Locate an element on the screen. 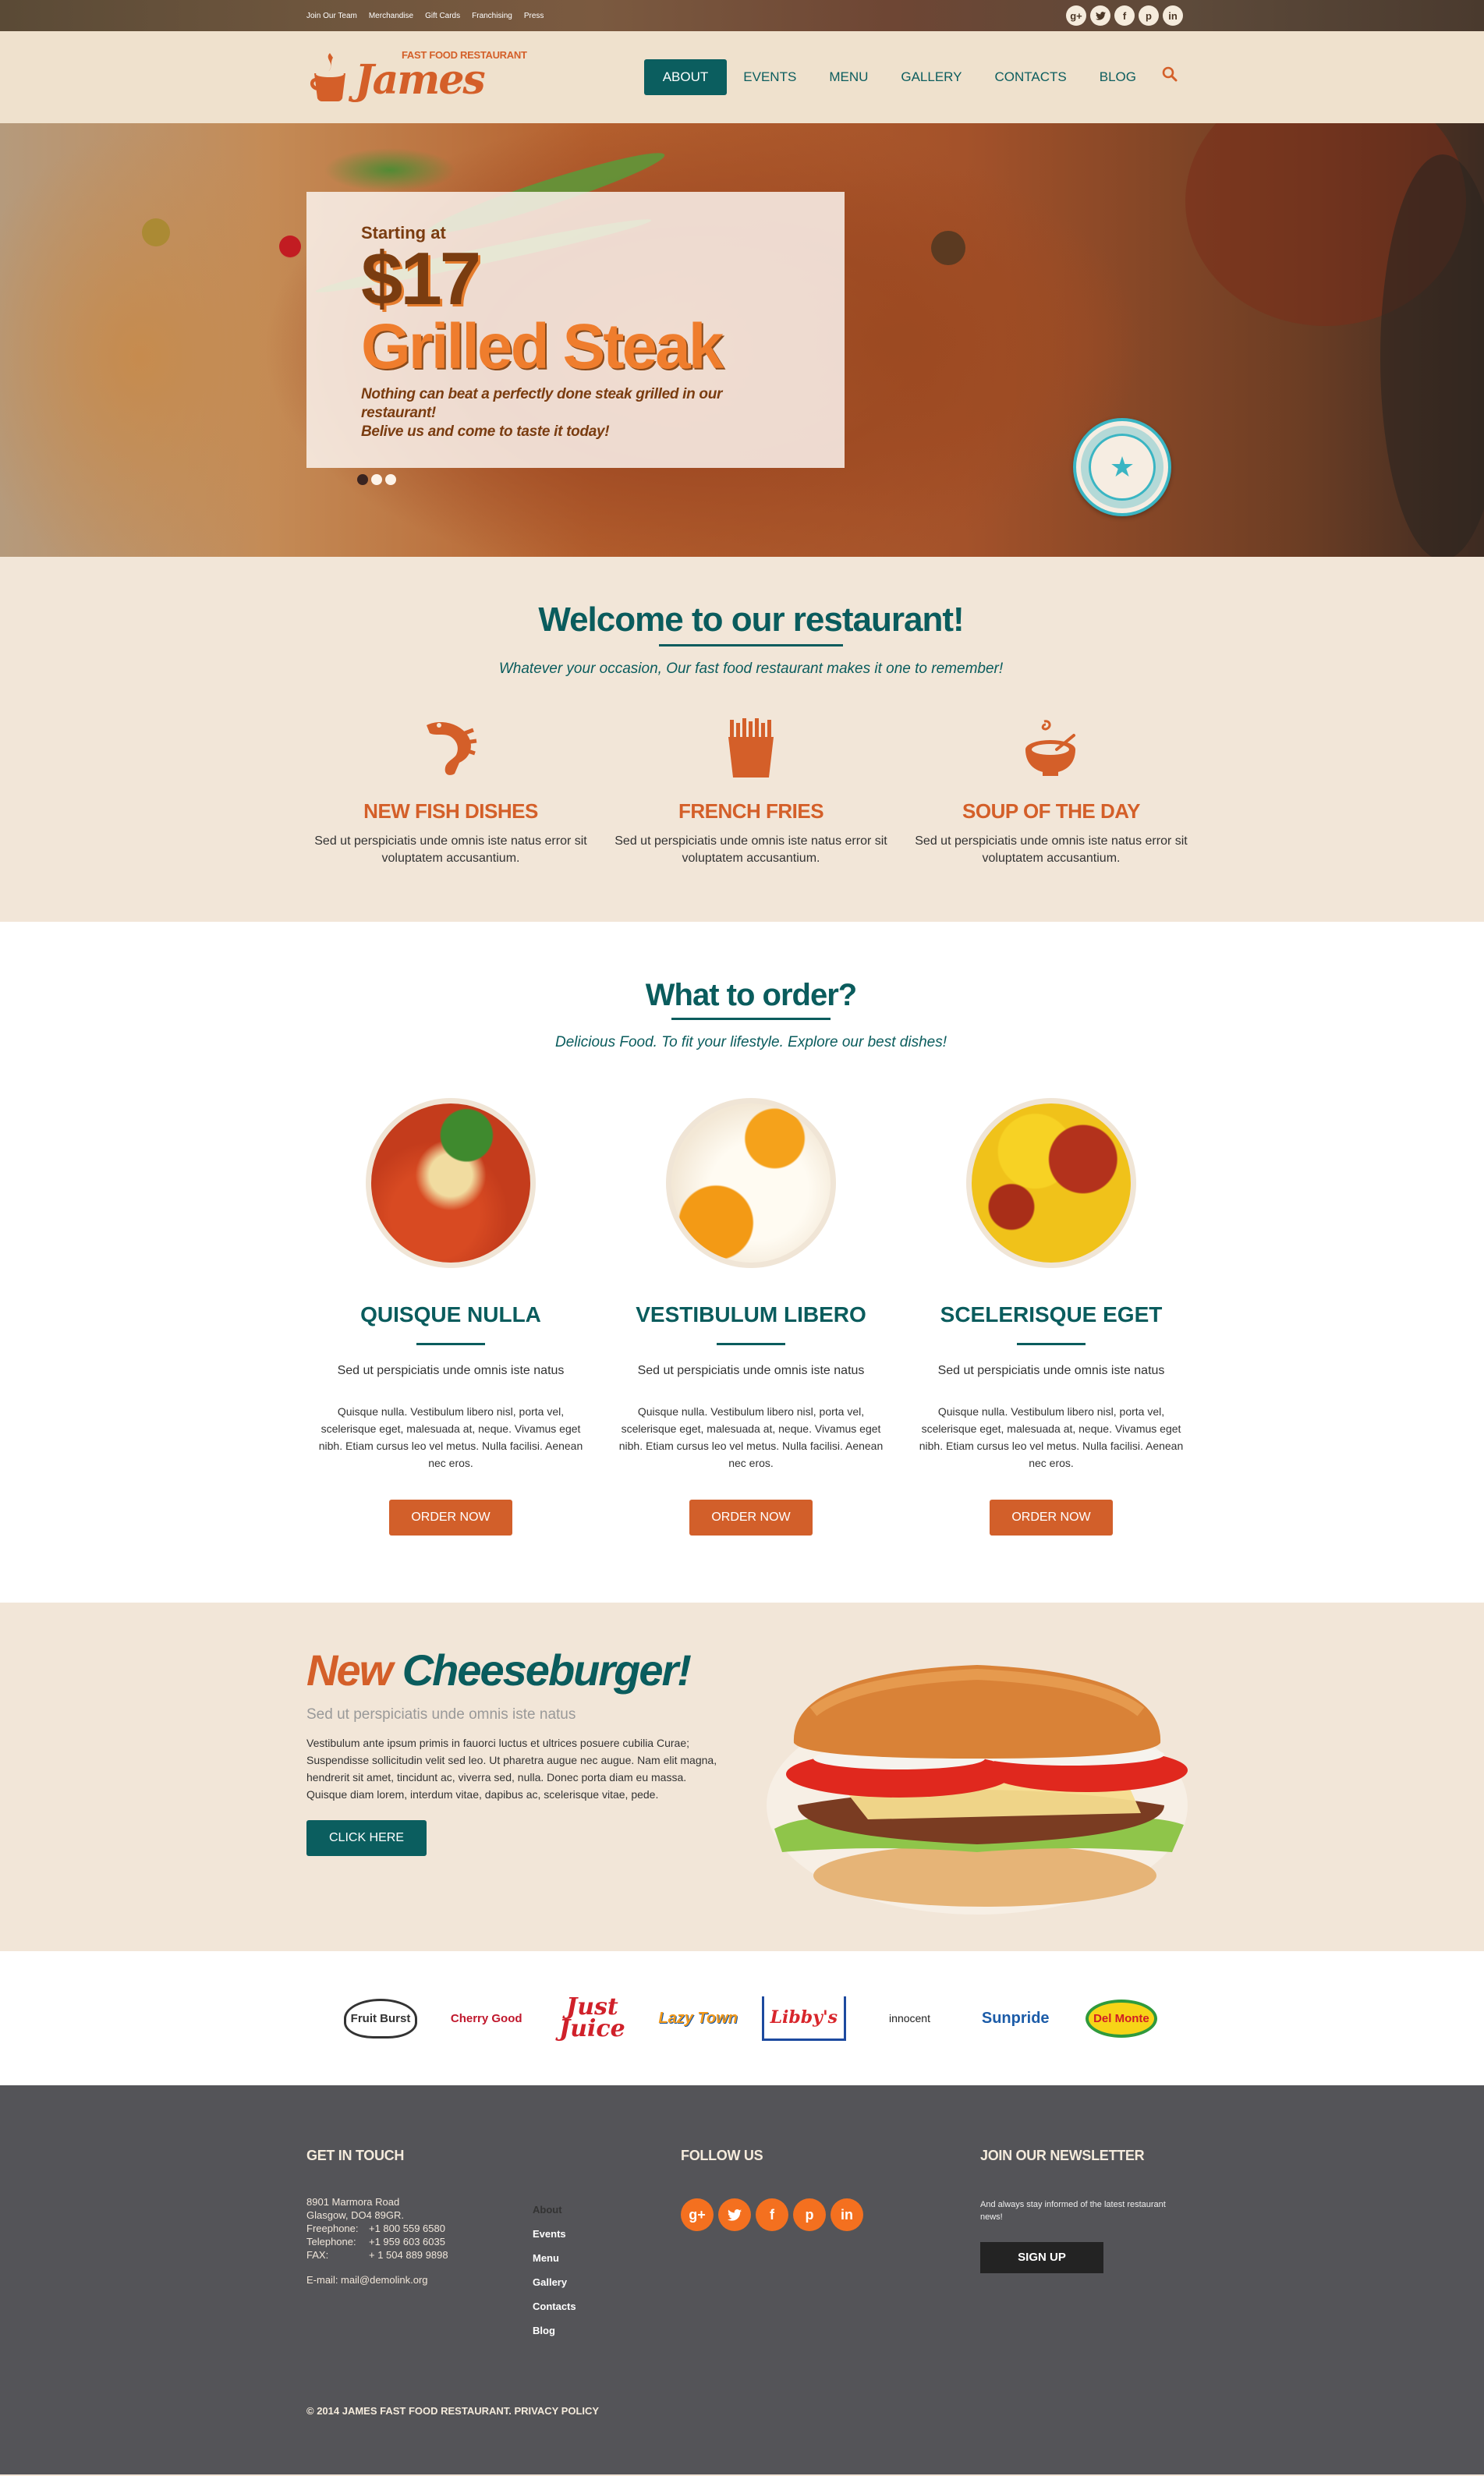  dish-photo-cannelloni is located at coordinates (451, 1183).